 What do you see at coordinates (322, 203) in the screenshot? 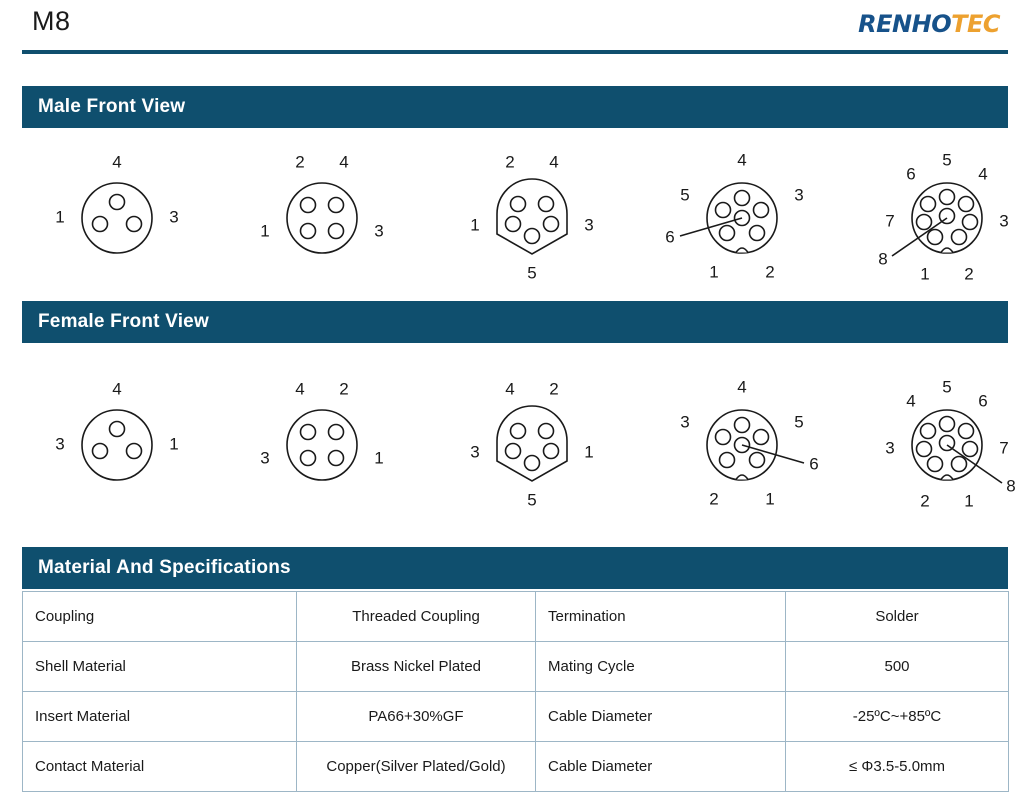
I see `connector-diagram-4pin: 2 4 1 3` at bounding box center [322, 203].